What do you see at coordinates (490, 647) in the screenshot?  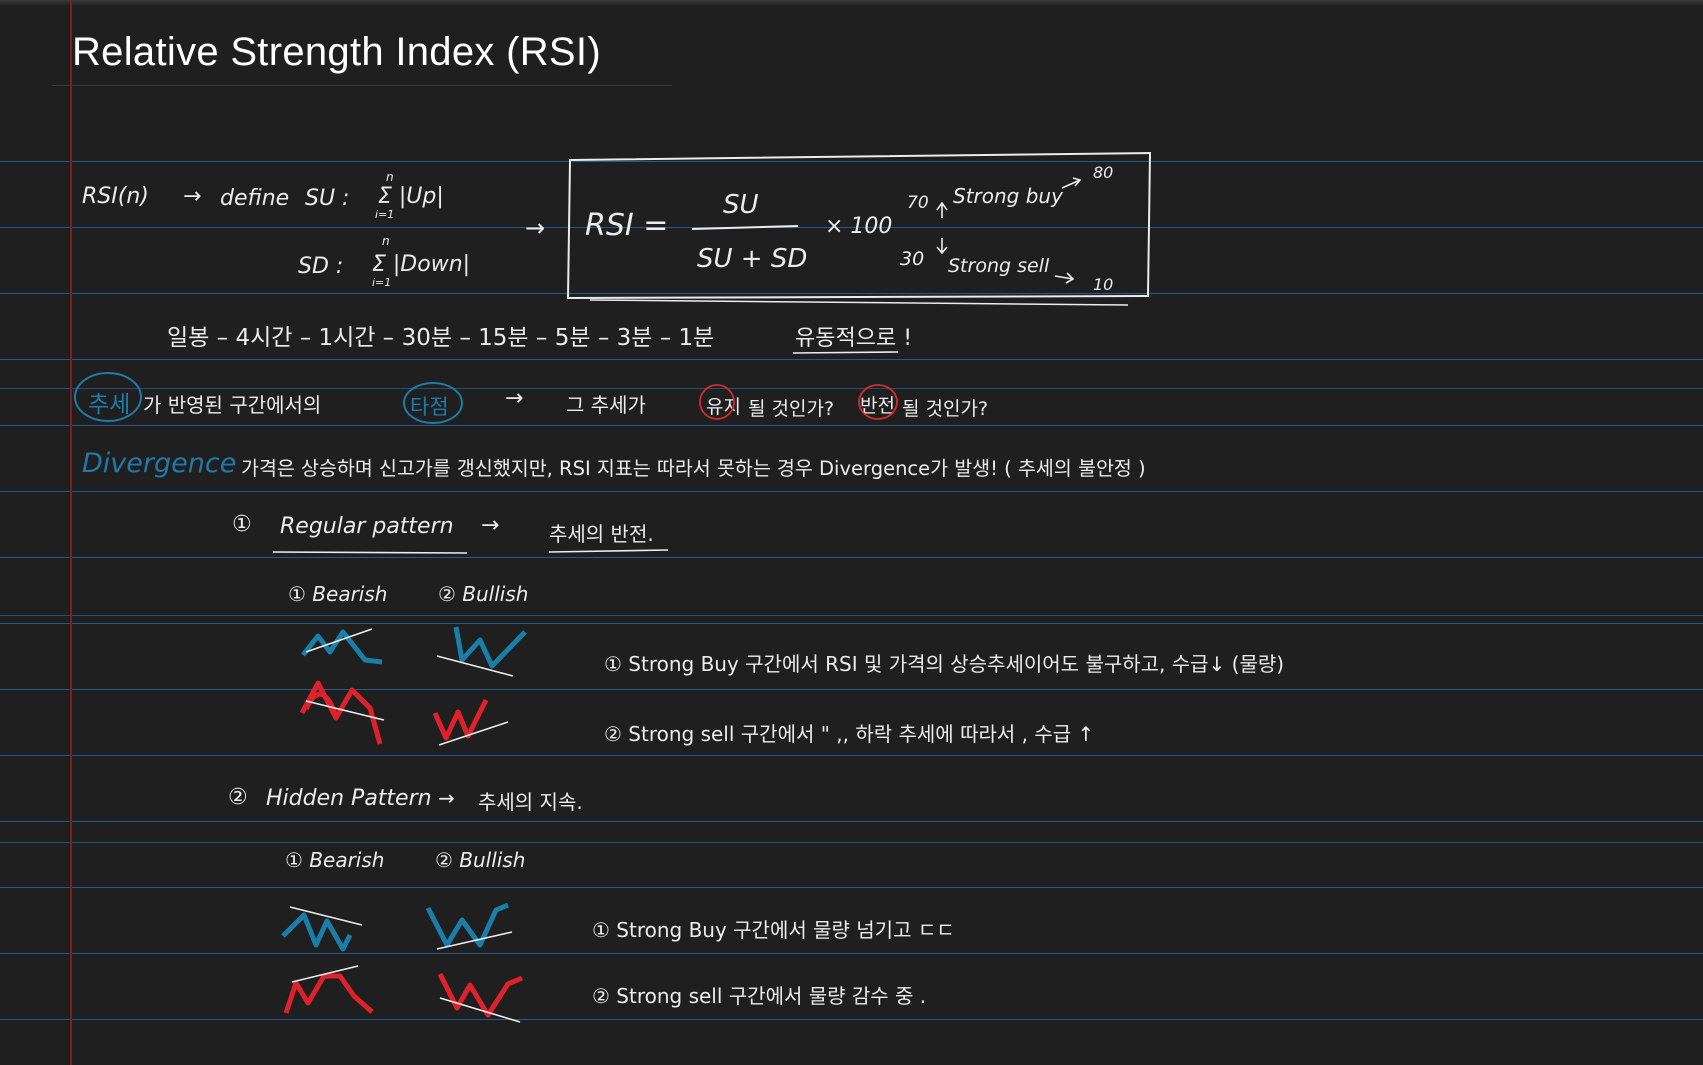 I see `regular-bullish-blue-line` at bounding box center [490, 647].